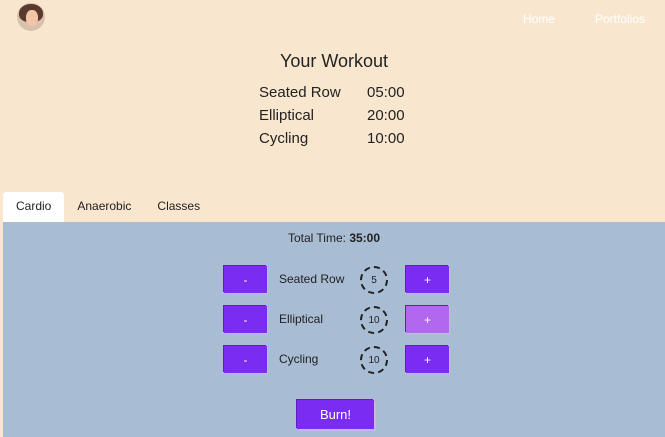 The height and width of the screenshot is (437, 665). Describe the element at coordinates (312, 279) in the screenshot. I see `exercise-label: Seated Row` at that location.